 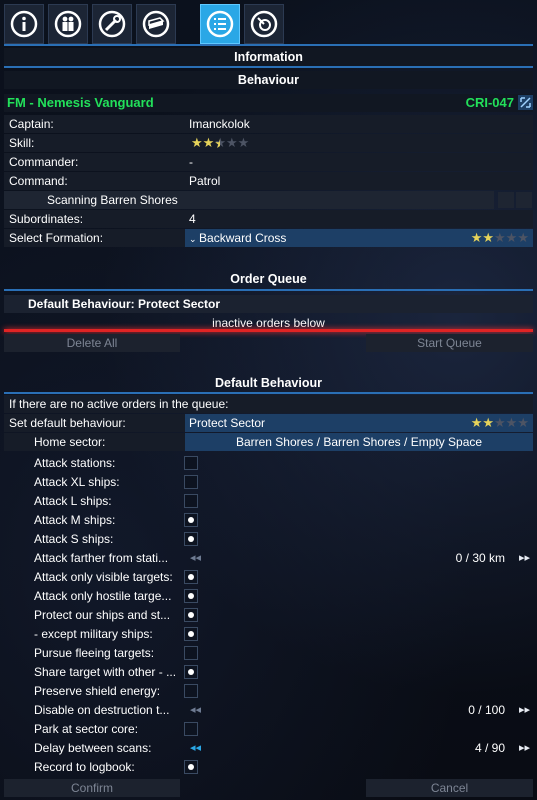 What do you see at coordinates (31, 124) in the screenshot?
I see `captain-label: Captain:` at bounding box center [31, 124].